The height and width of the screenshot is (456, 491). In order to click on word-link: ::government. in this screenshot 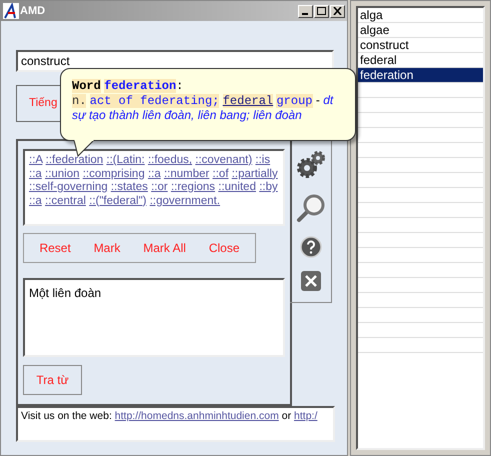, I will do `click(185, 200)`.